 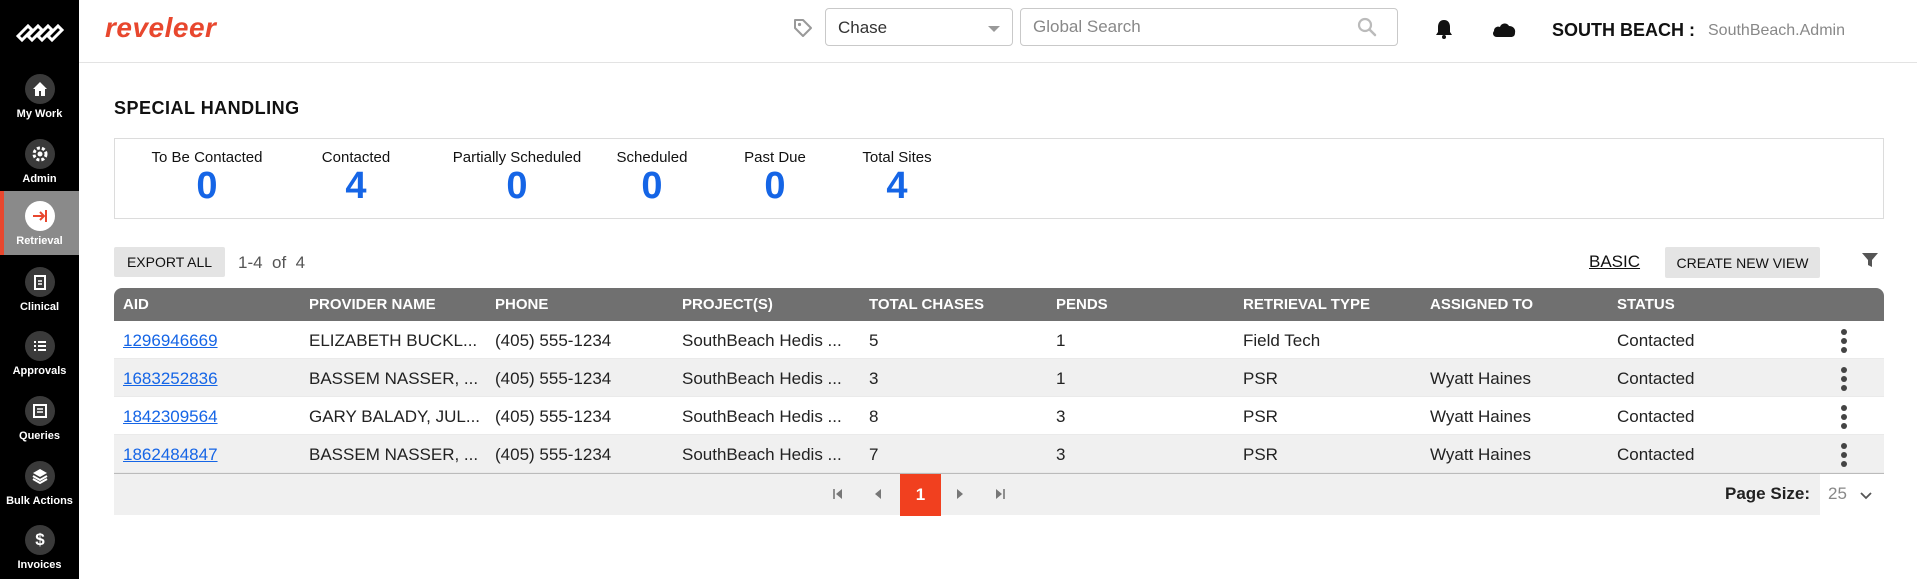 I want to click on page-size-value: 25, so click(x=1837, y=493).